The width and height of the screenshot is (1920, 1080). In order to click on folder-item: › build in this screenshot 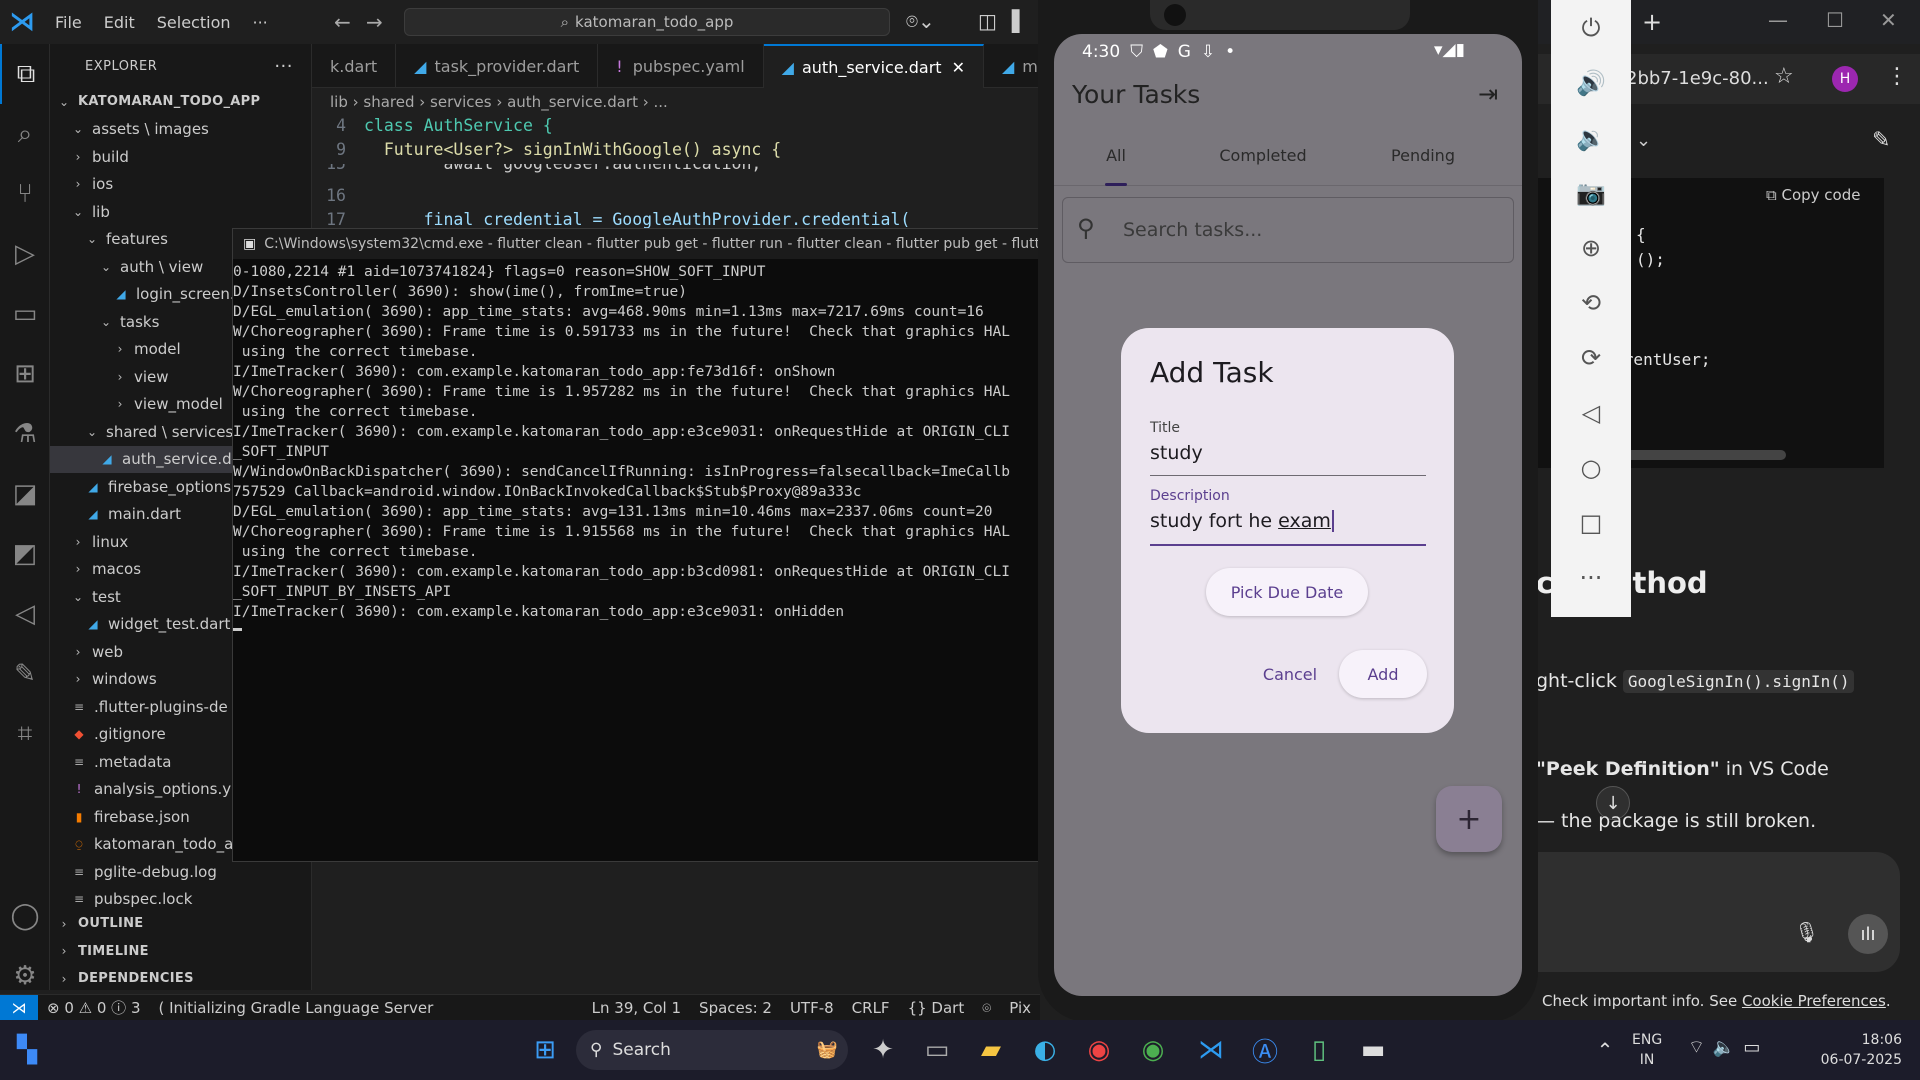, I will do `click(180, 157)`.